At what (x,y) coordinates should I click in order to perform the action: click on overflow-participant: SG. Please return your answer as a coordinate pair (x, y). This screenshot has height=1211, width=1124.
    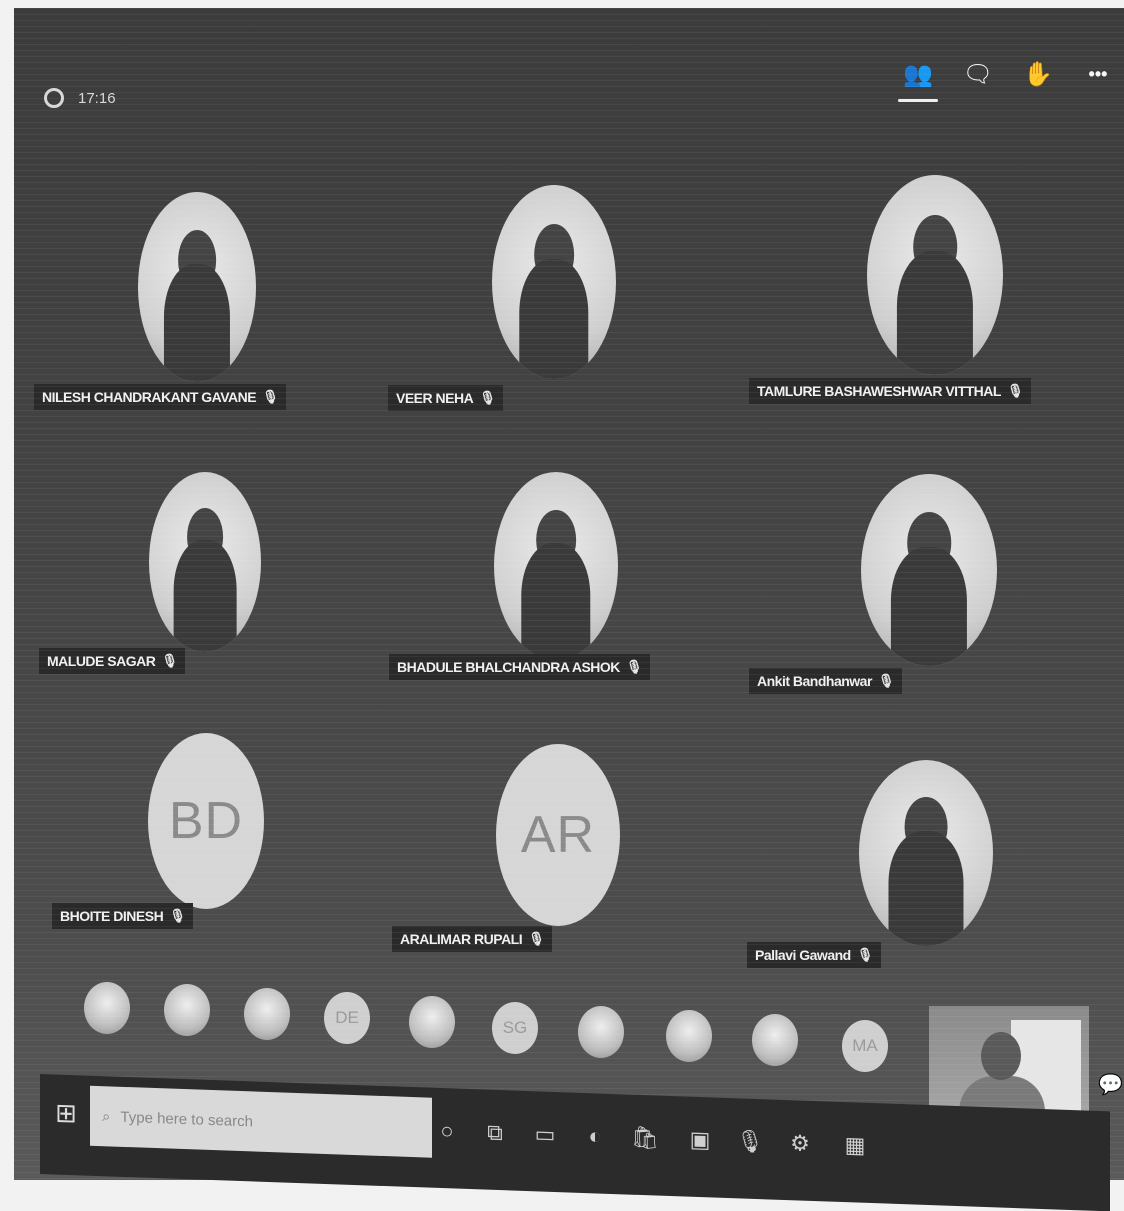
    Looking at the image, I should click on (515, 1028).